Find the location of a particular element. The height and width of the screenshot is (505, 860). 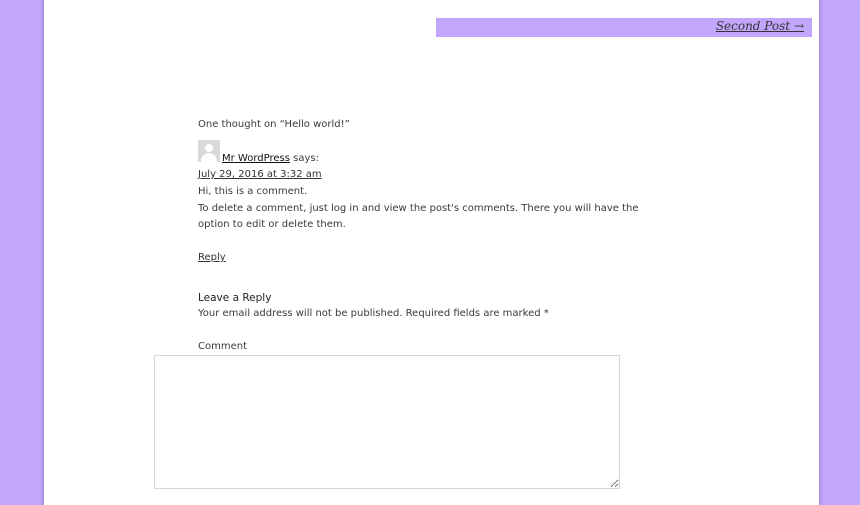

avatar-head-shape is located at coordinates (209, 148).